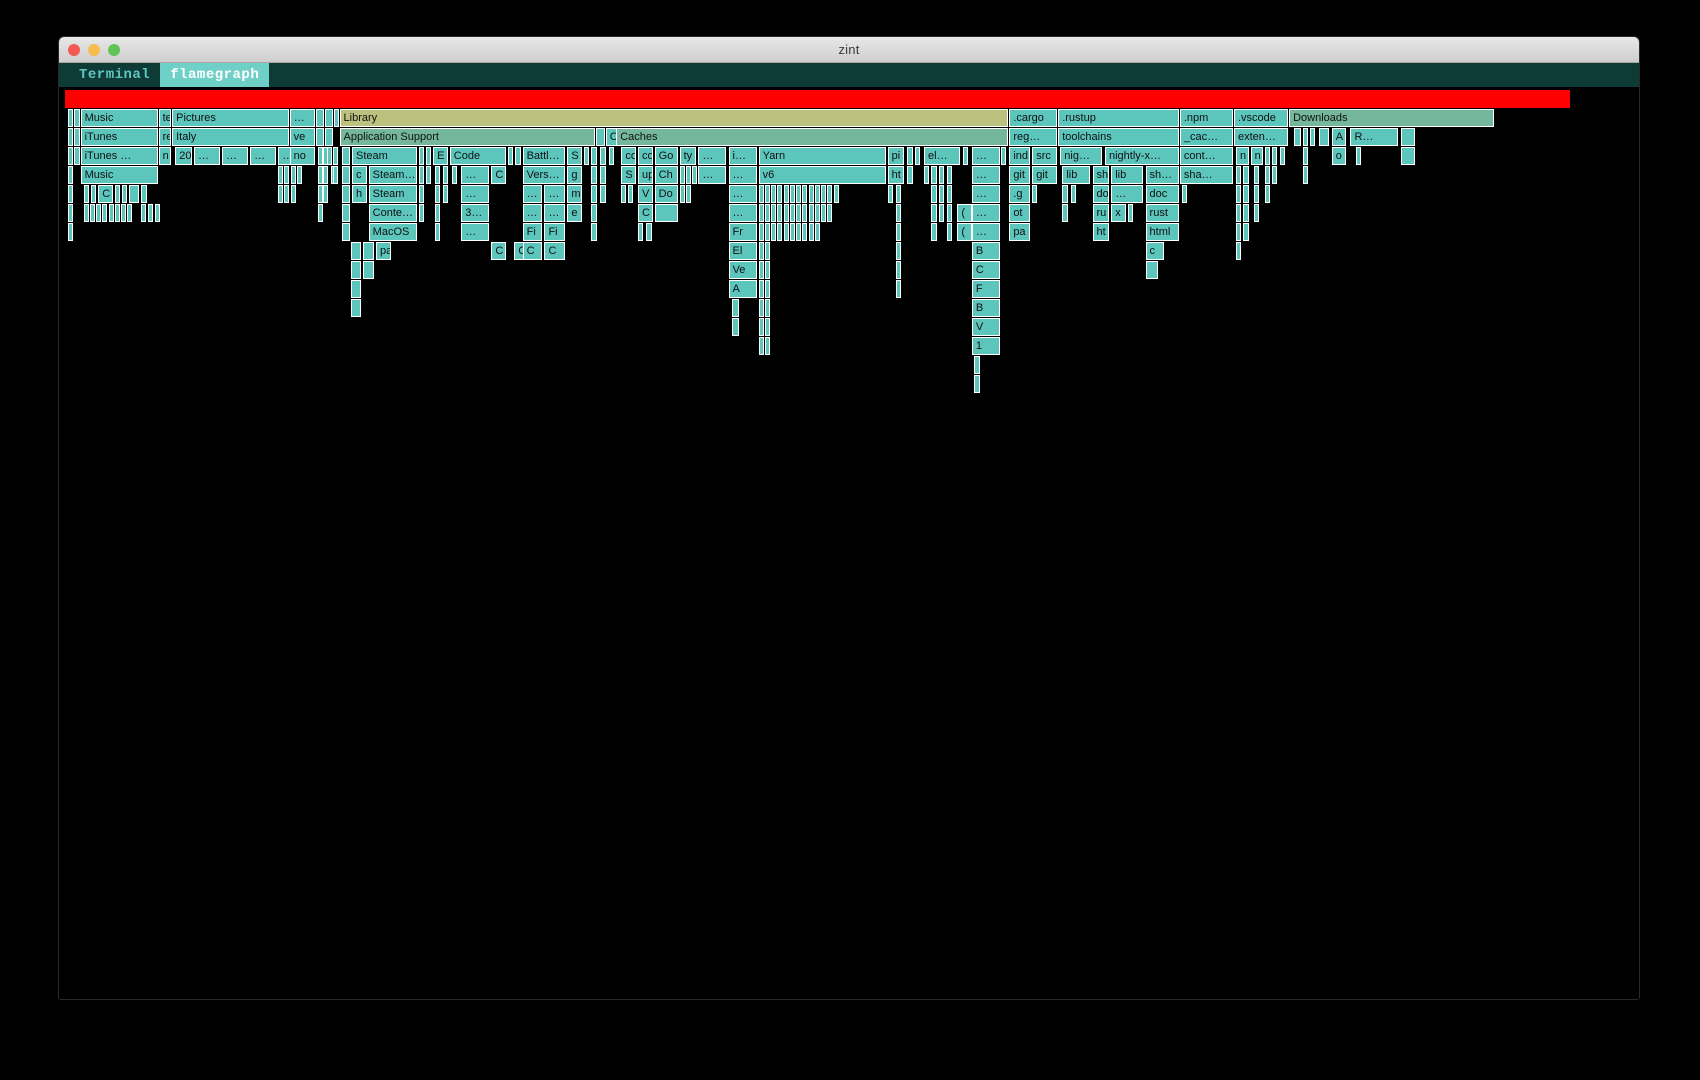 This screenshot has height=1080, width=1700. What do you see at coordinates (477, 156) in the screenshot?
I see `flame-frame: Code` at bounding box center [477, 156].